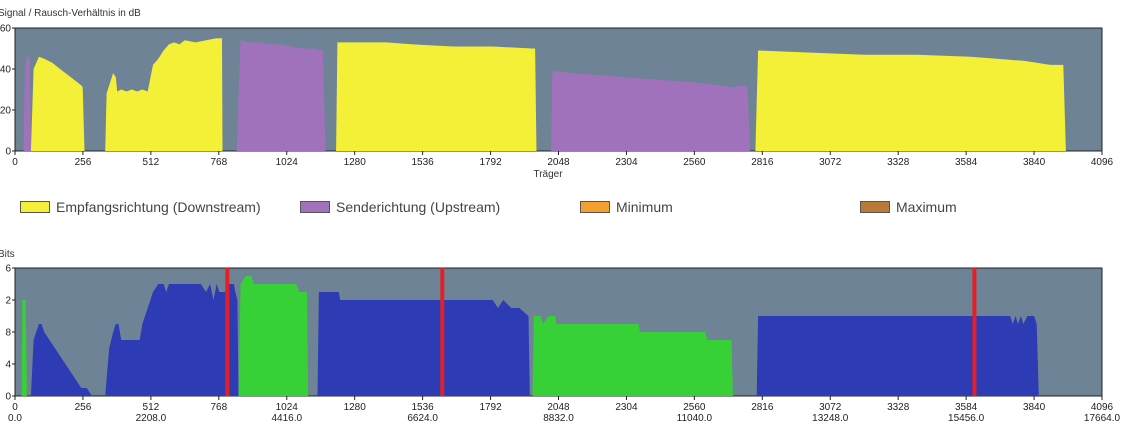  What do you see at coordinates (926, 207) in the screenshot?
I see `legend-label-maximum: Maximum` at bounding box center [926, 207].